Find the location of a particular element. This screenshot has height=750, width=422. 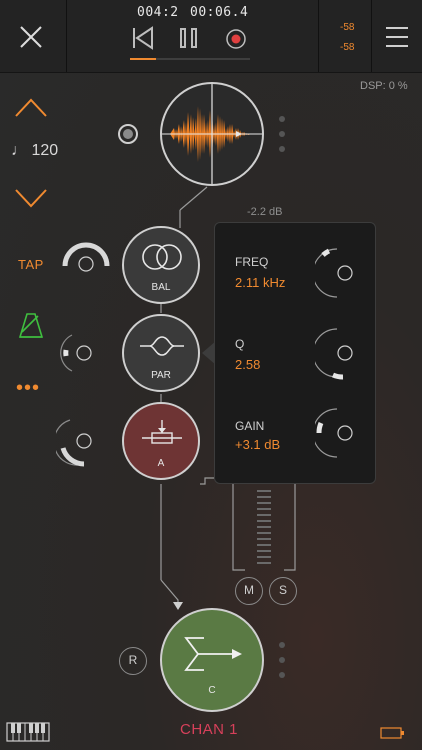

gain-value: +3.1 dB is located at coordinates (258, 444).